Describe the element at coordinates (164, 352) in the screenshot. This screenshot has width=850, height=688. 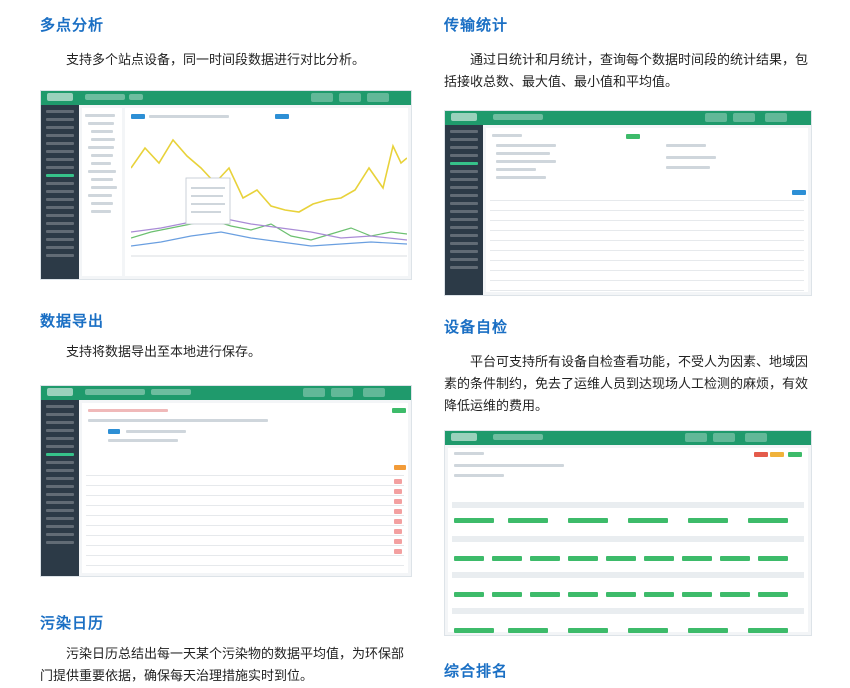
I see `section-text-export: 支持将数据导出至本地进行保存。` at that location.